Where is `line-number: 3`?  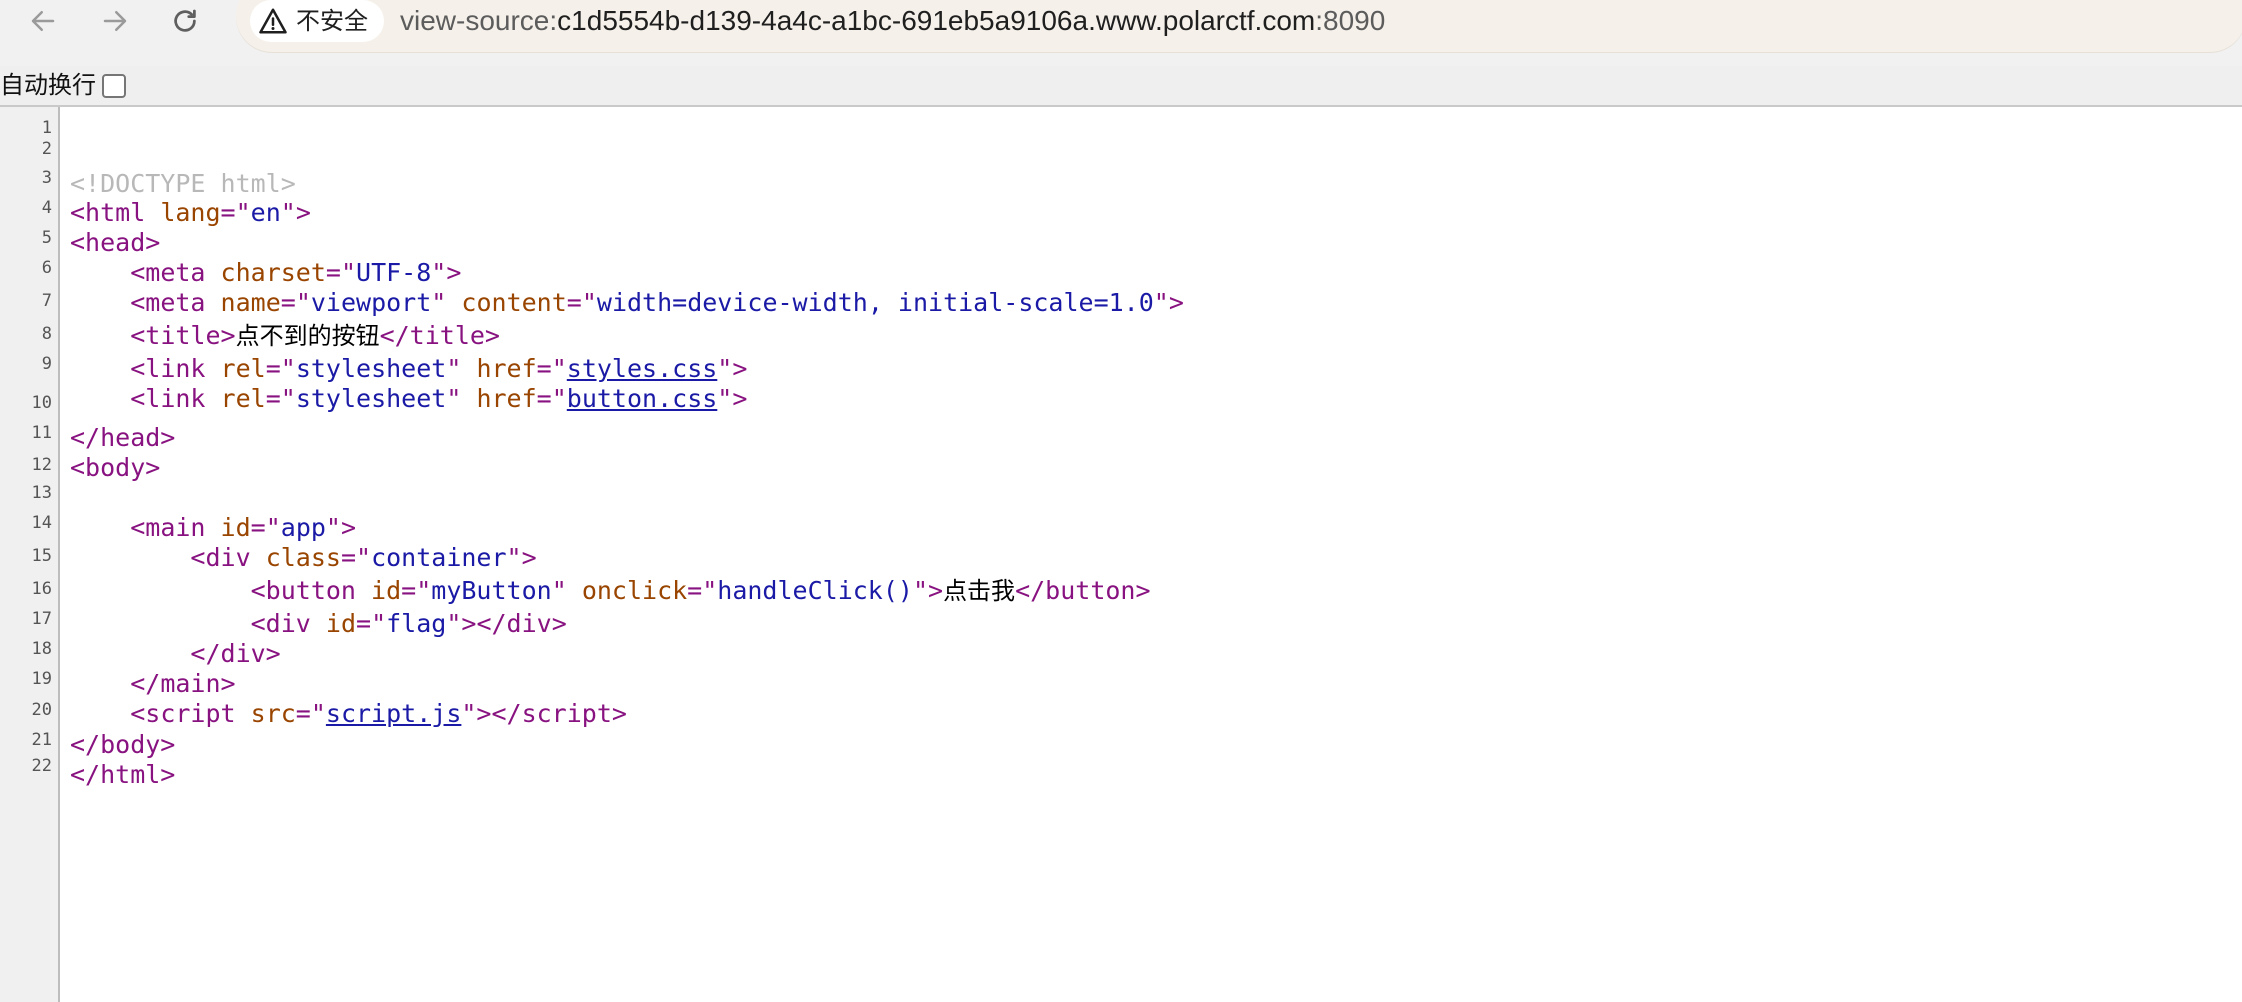
line-number: 3 is located at coordinates (46, 178).